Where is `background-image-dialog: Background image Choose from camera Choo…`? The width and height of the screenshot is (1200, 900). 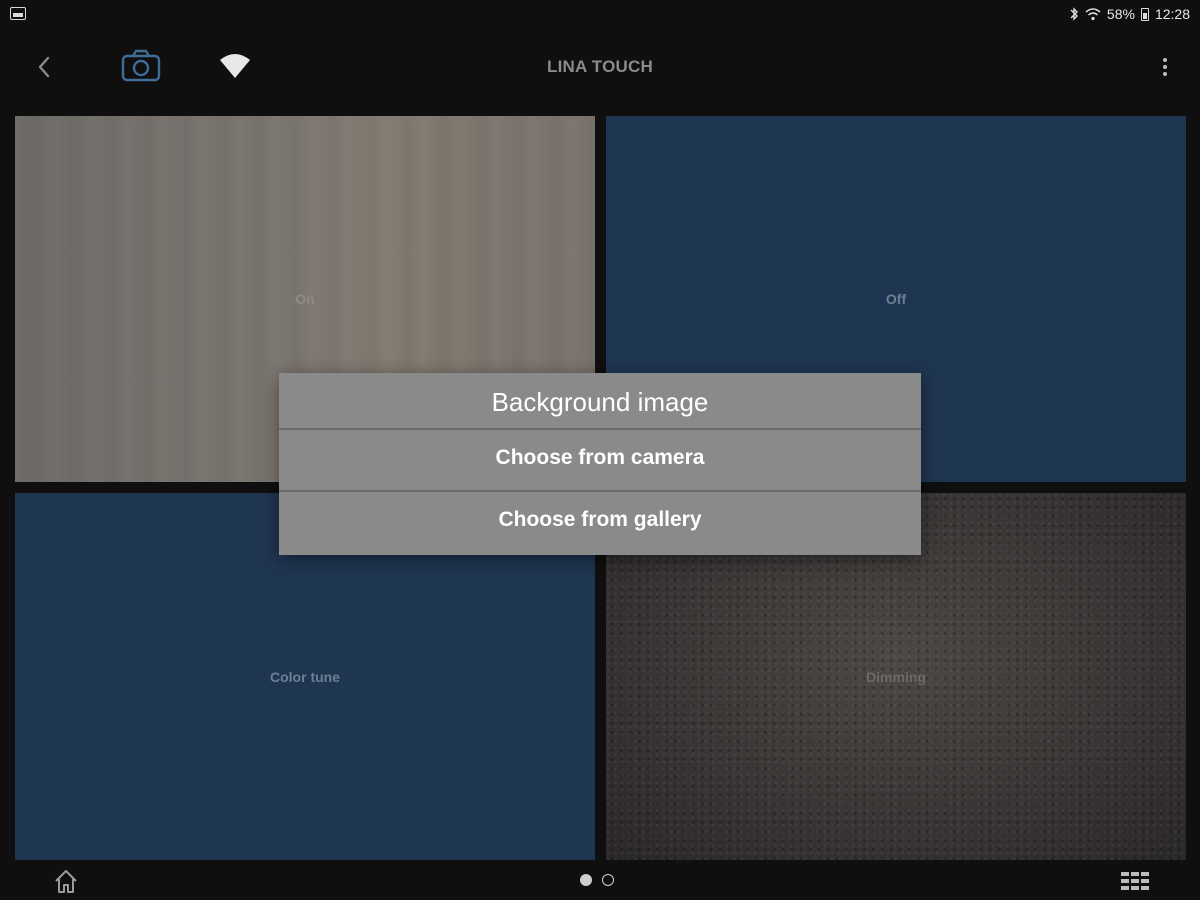 background-image-dialog: Background image Choose from camera Choo… is located at coordinates (600, 464).